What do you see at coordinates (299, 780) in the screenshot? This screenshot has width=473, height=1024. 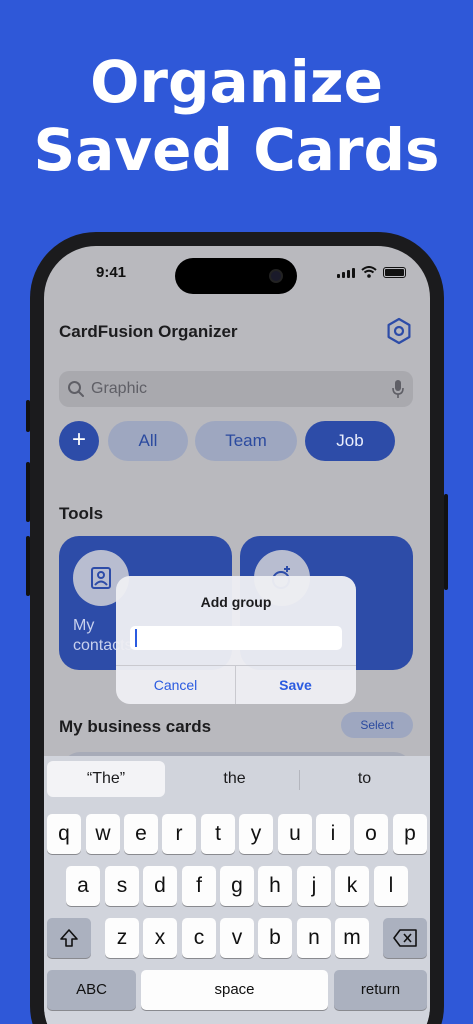 I see `divider` at bounding box center [299, 780].